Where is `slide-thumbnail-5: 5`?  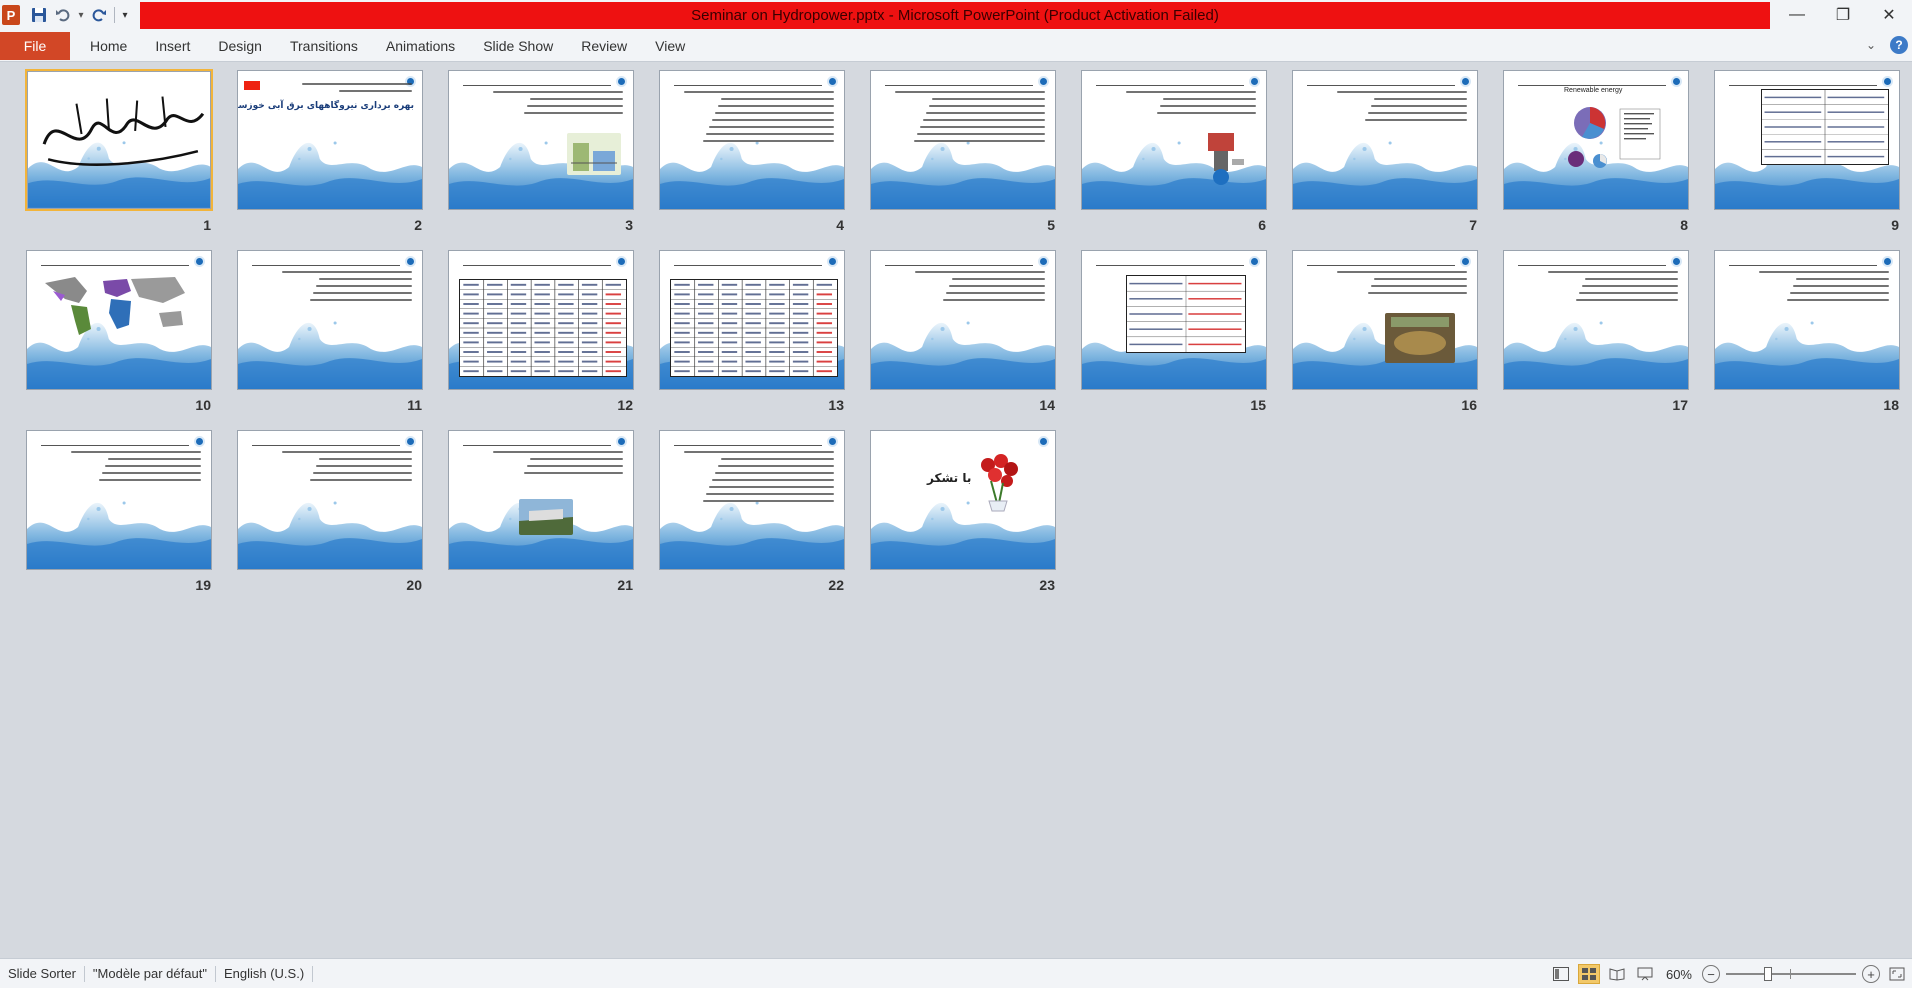
slide-thumbnail-5: 5 is located at coordinates (964, 156).